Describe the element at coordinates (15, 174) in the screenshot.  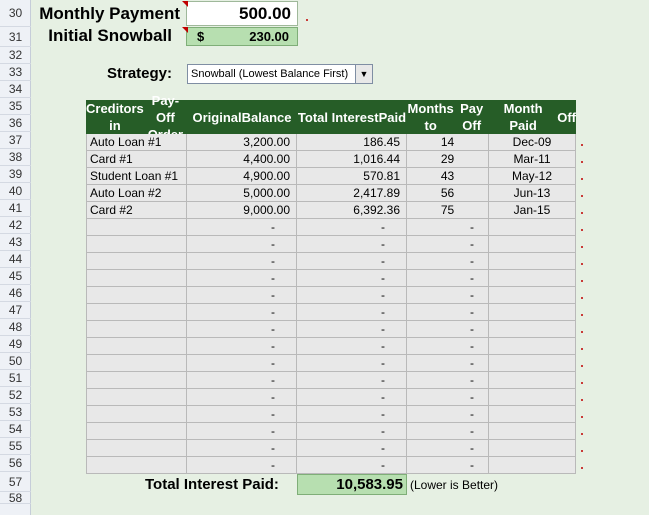
I see `row-number: 39` at that location.